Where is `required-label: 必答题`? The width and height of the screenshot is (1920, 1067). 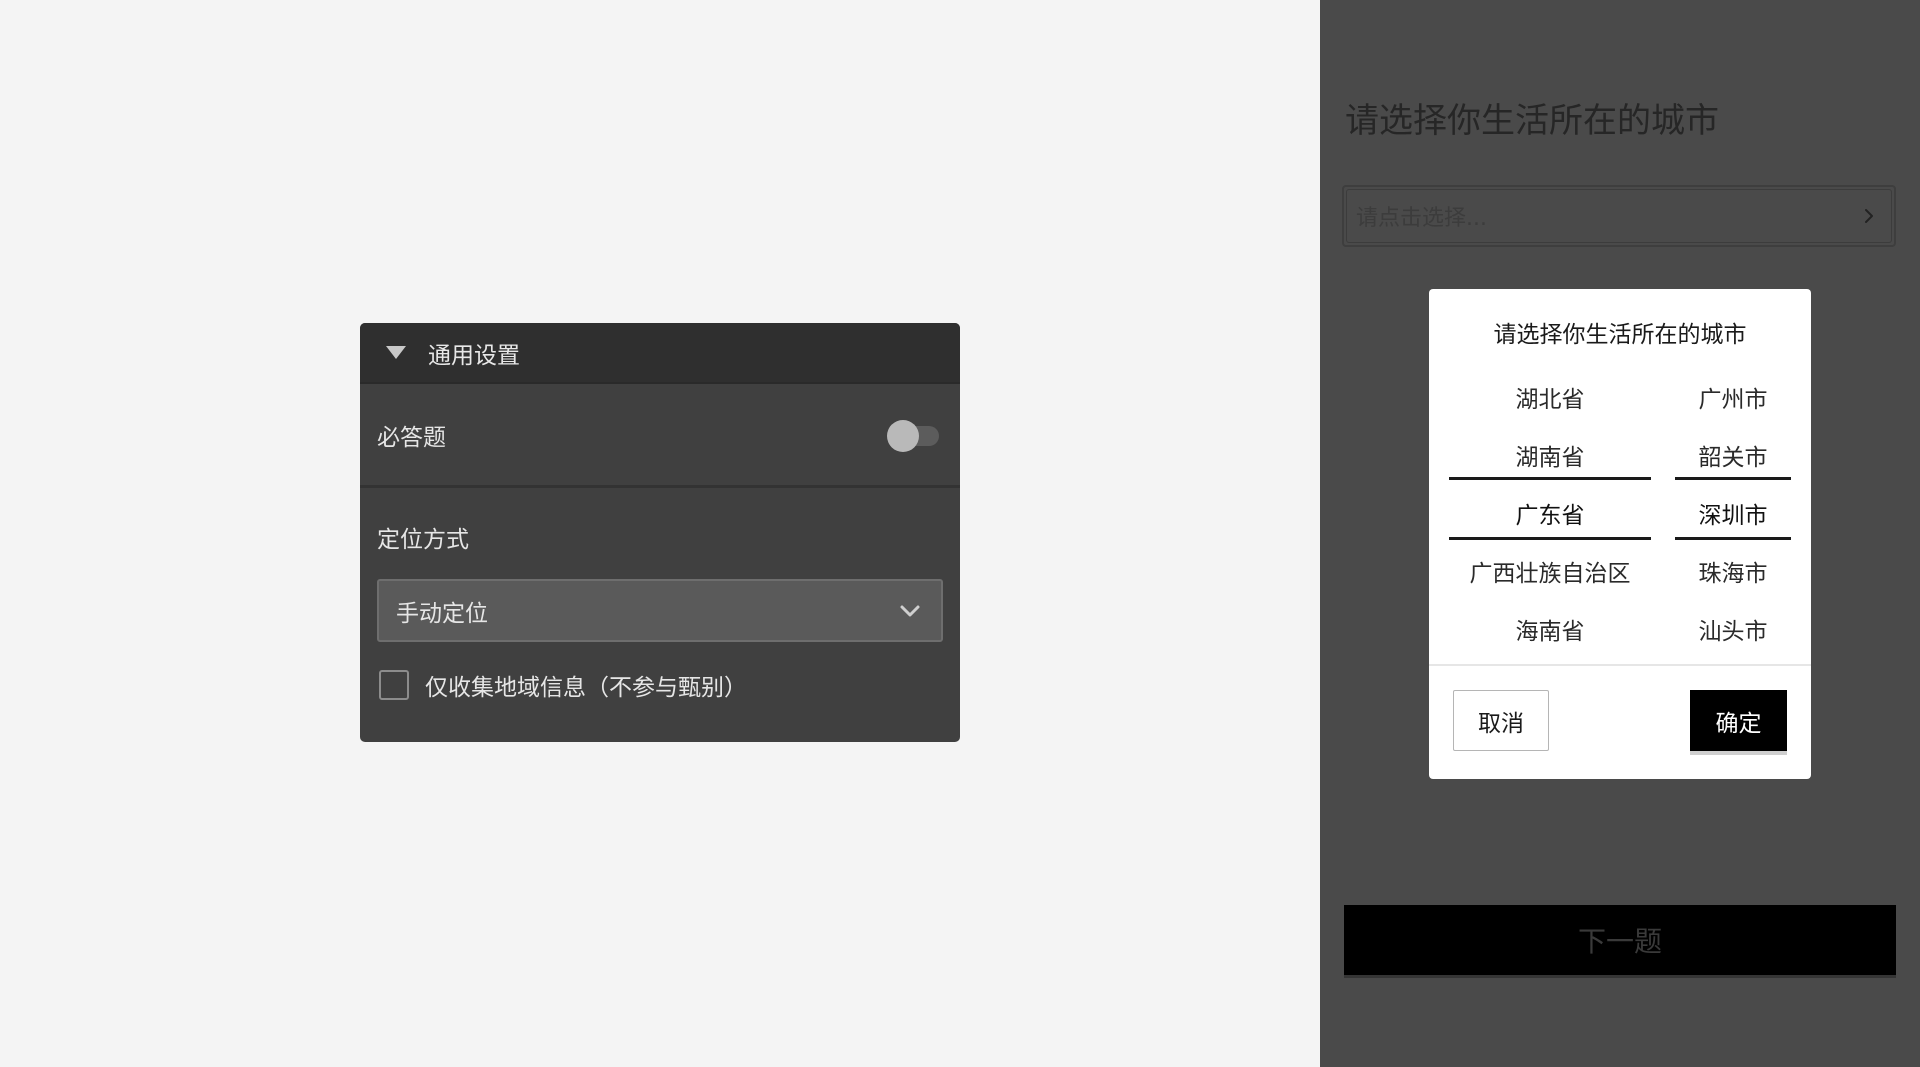 required-label: 必答题 is located at coordinates (411, 437).